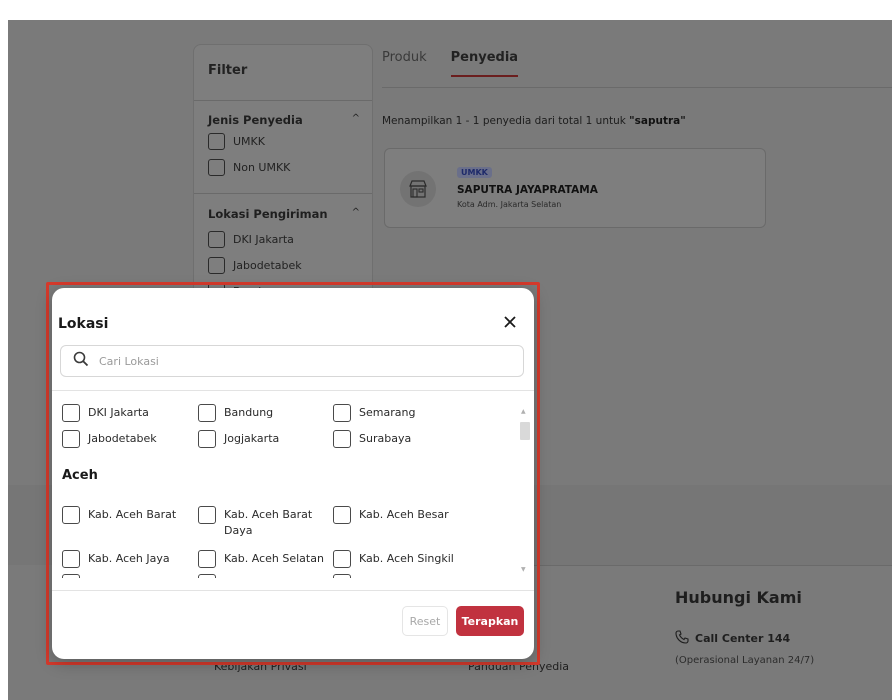  I want to click on filter-title: Filter, so click(228, 70).